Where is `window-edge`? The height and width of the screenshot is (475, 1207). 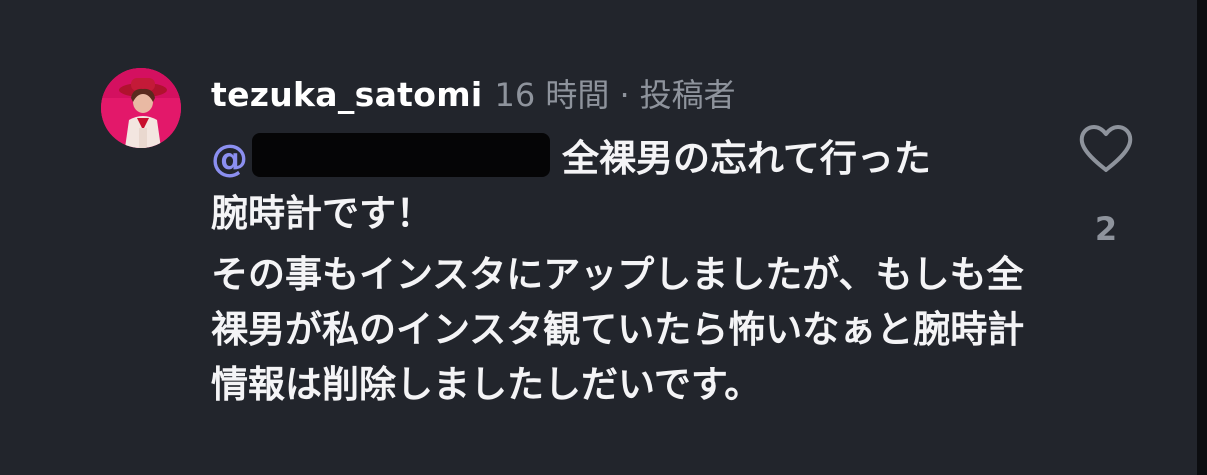 window-edge is located at coordinates (1202, 237).